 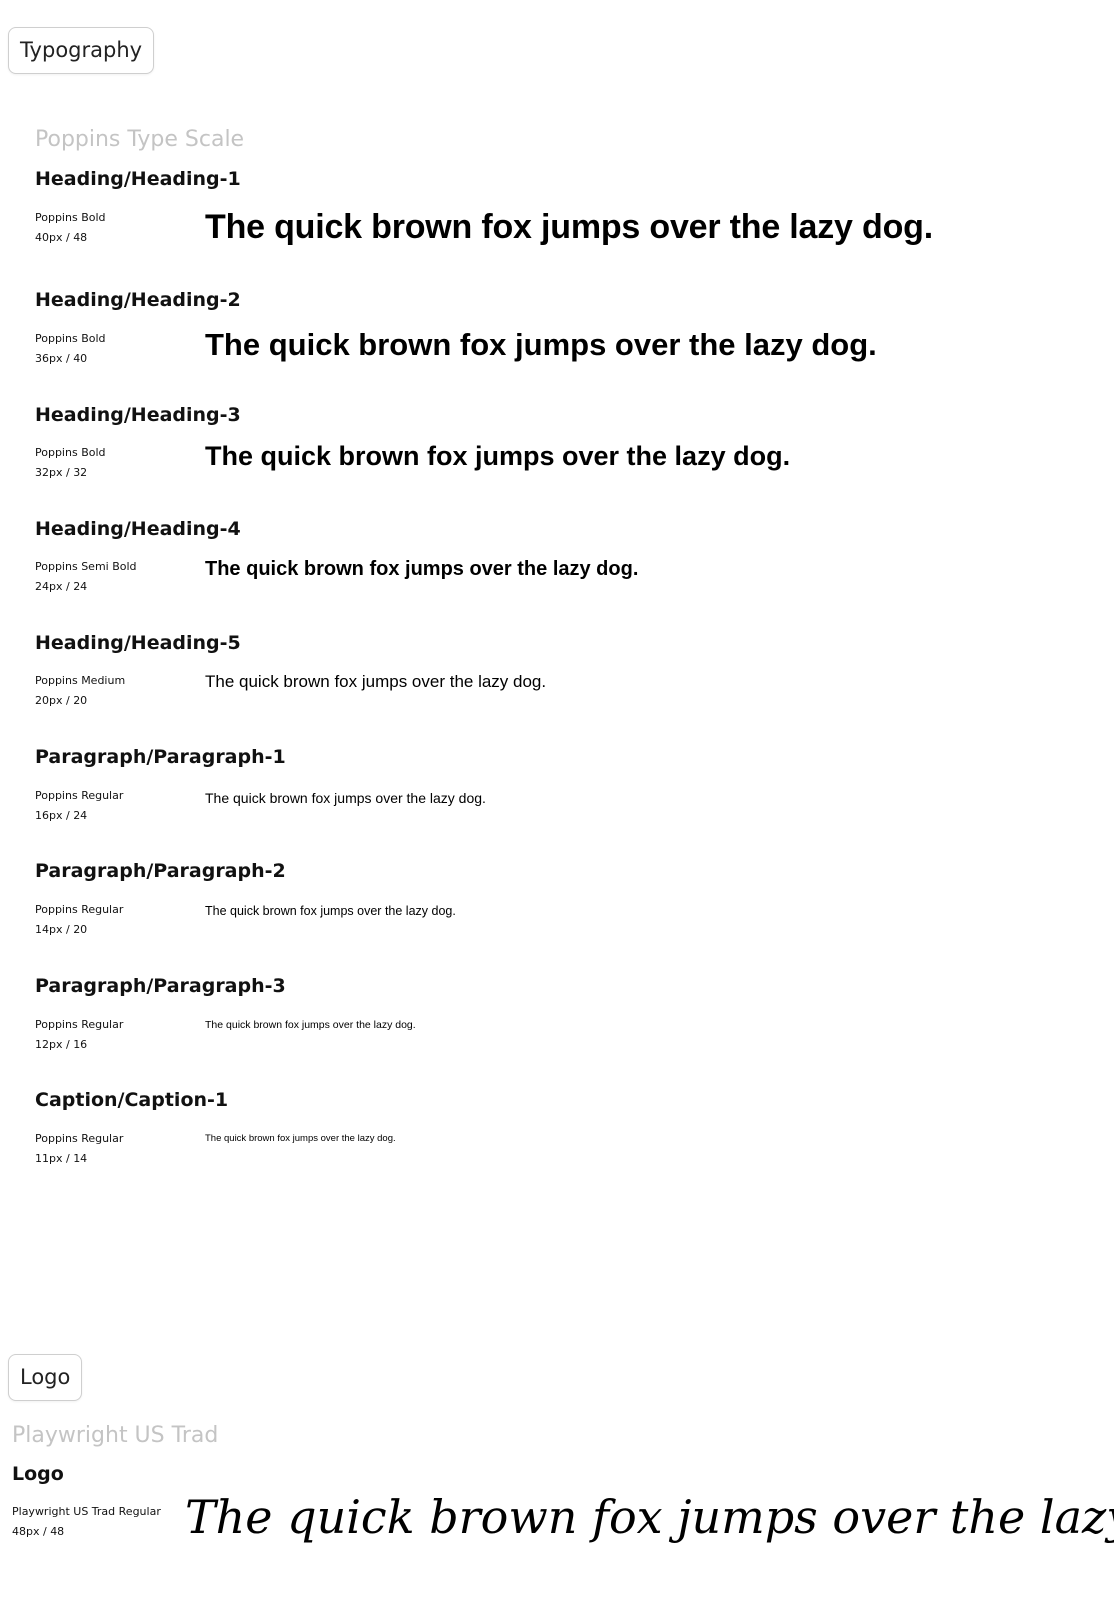 What do you see at coordinates (138, 529) in the screenshot?
I see `style-name: Heading/Heading-4` at bounding box center [138, 529].